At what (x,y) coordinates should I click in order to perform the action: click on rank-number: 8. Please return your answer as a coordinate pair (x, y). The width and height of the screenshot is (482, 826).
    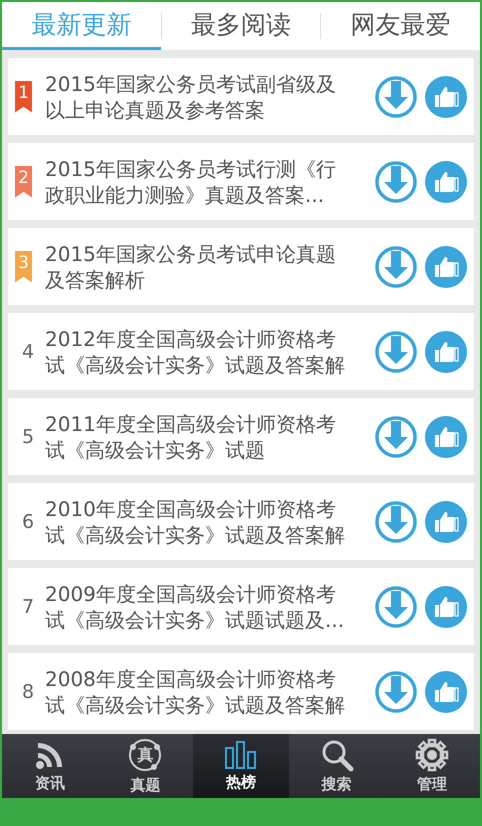
    Looking at the image, I should click on (27, 691).